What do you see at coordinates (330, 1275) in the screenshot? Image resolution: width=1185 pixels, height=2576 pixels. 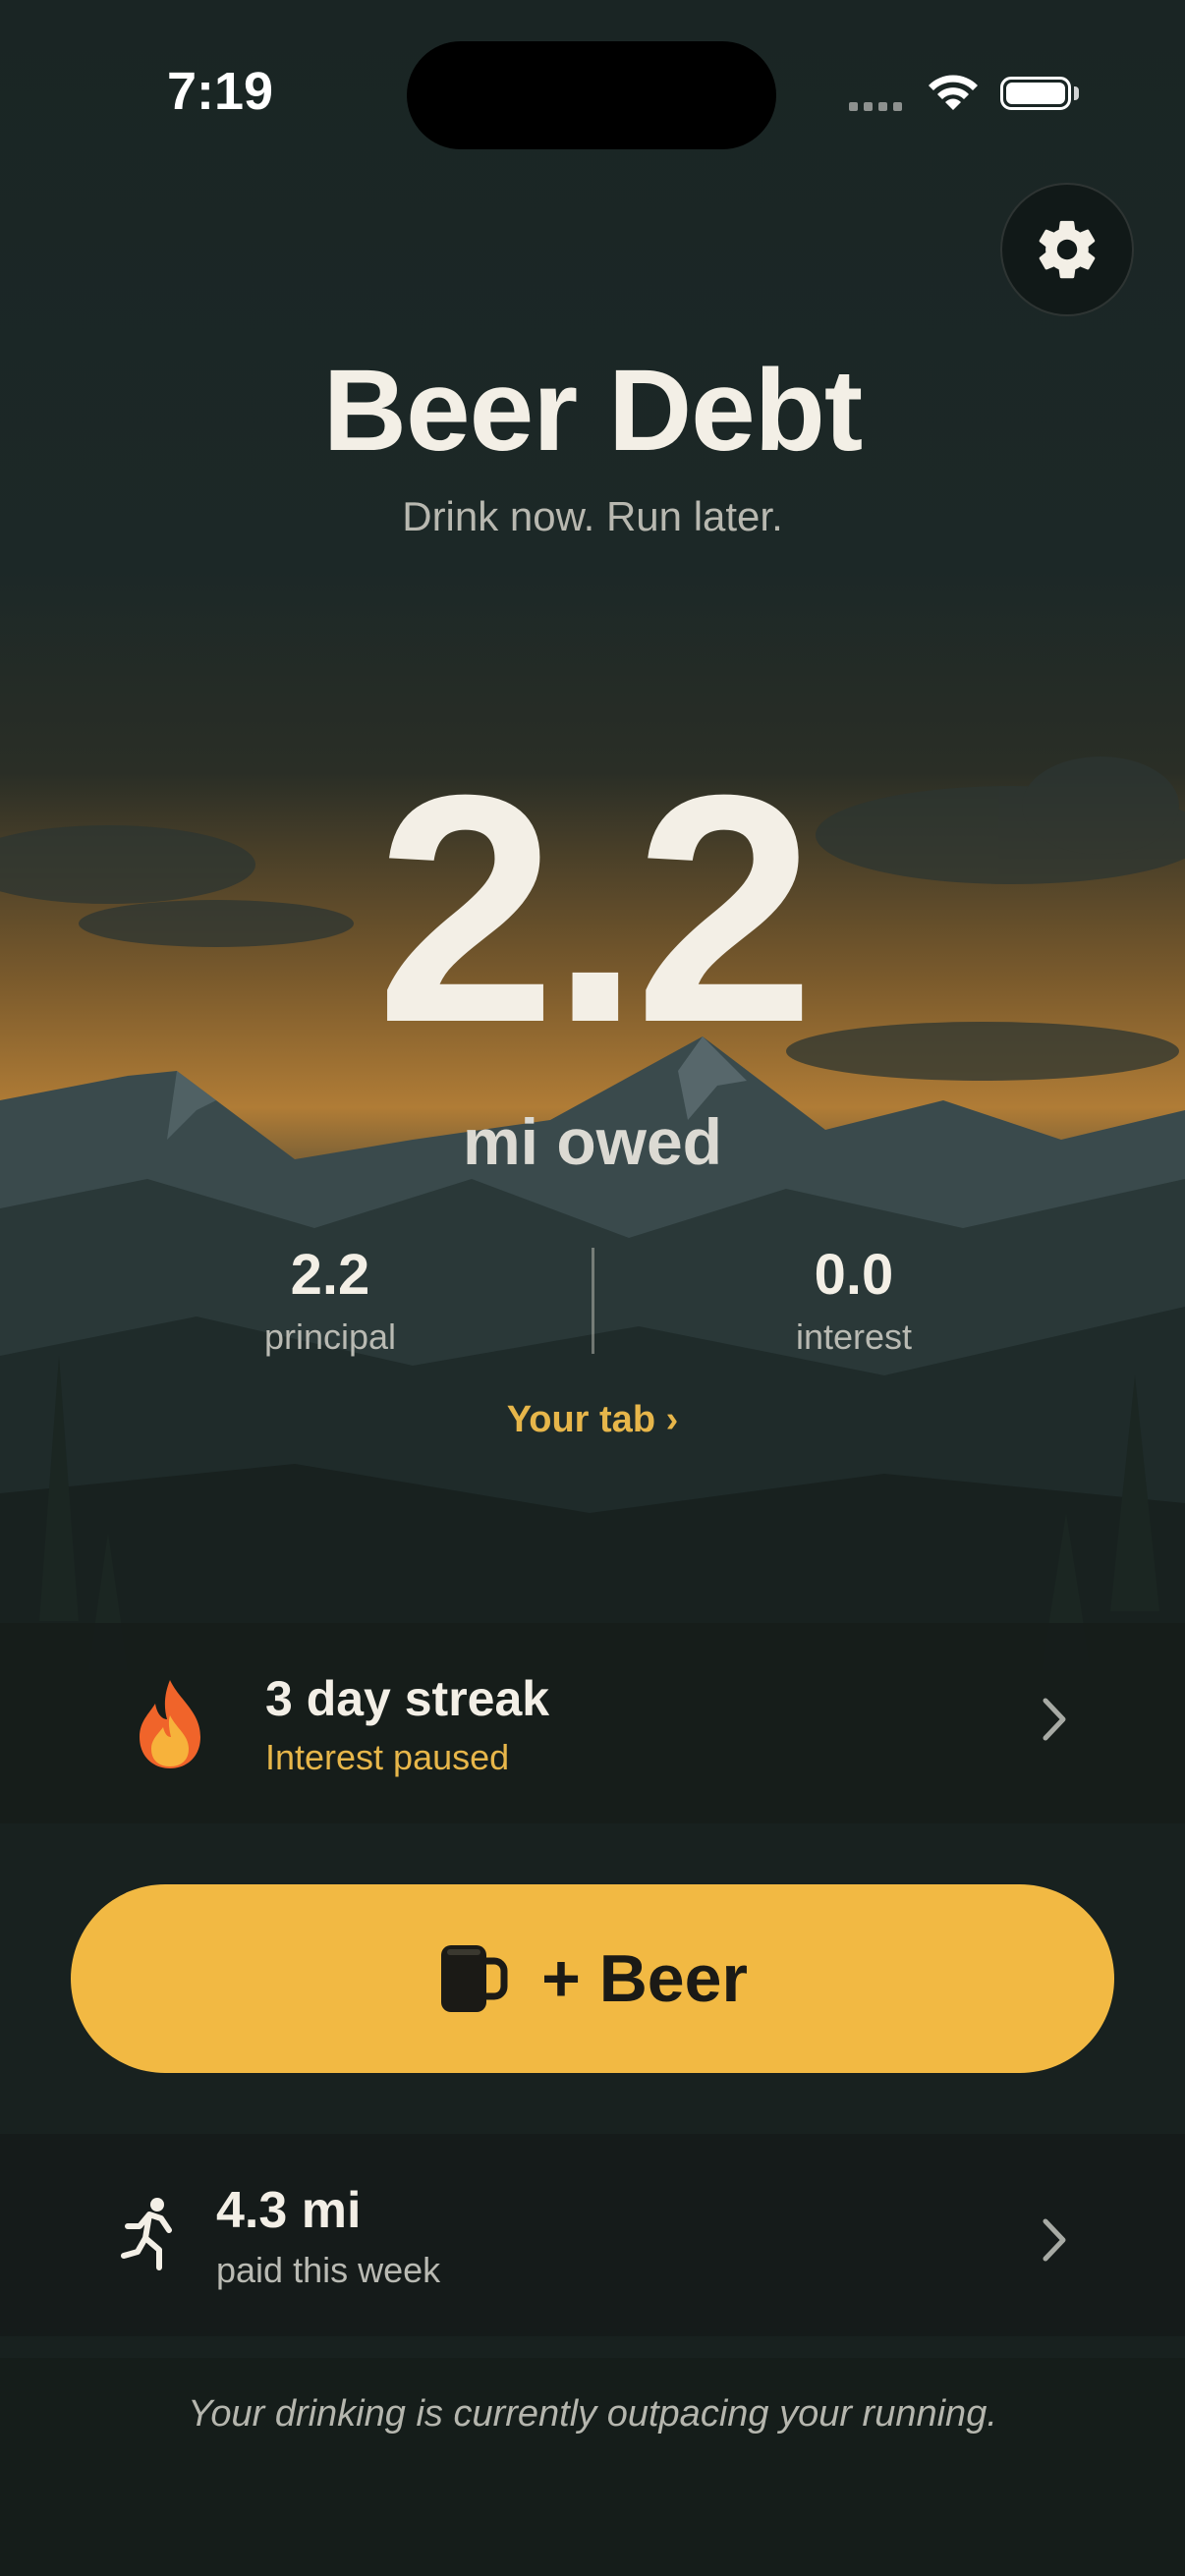 I see `principal-value: 2.2` at bounding box center [330, 1275].